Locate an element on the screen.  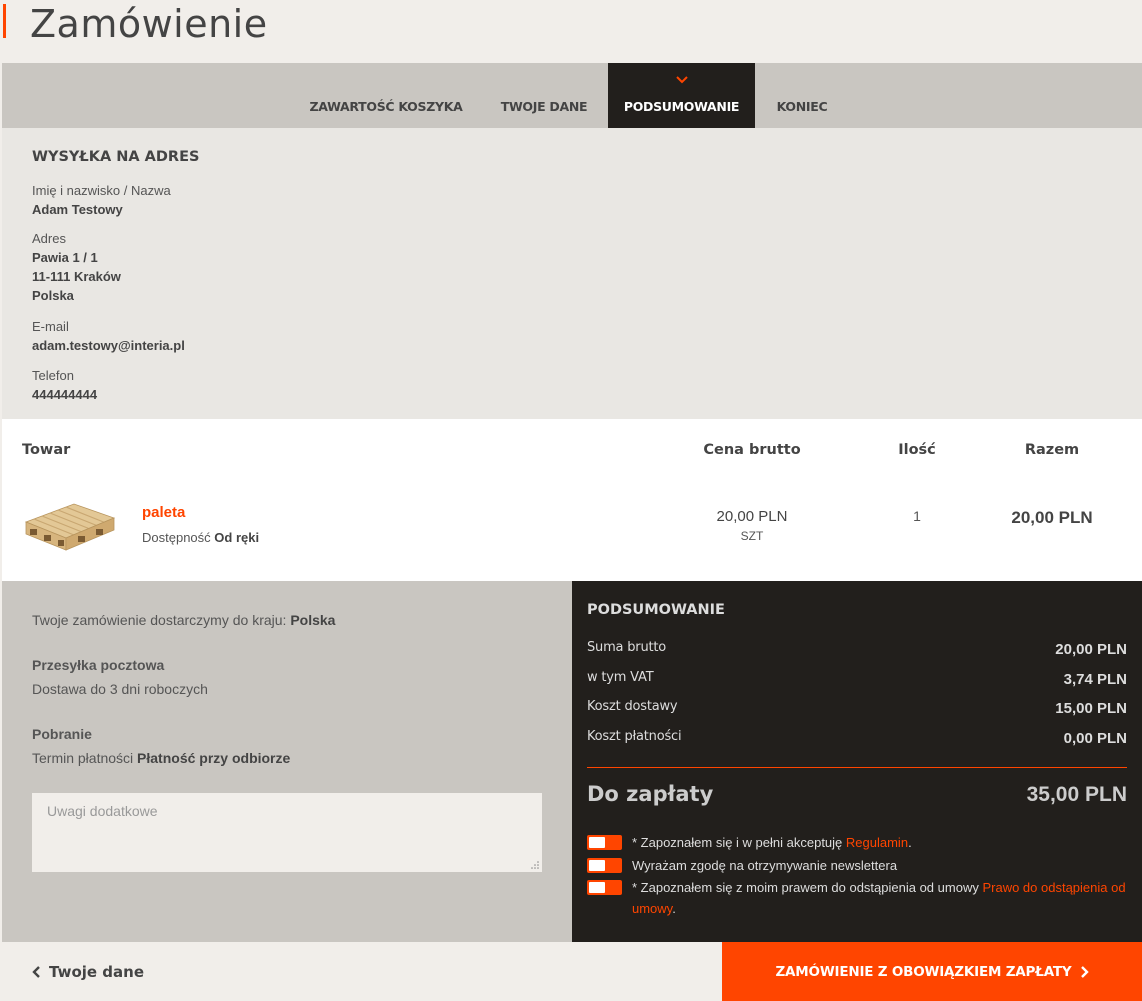
product-total: 20,00 PLN is located at coordinates (1052, 517).